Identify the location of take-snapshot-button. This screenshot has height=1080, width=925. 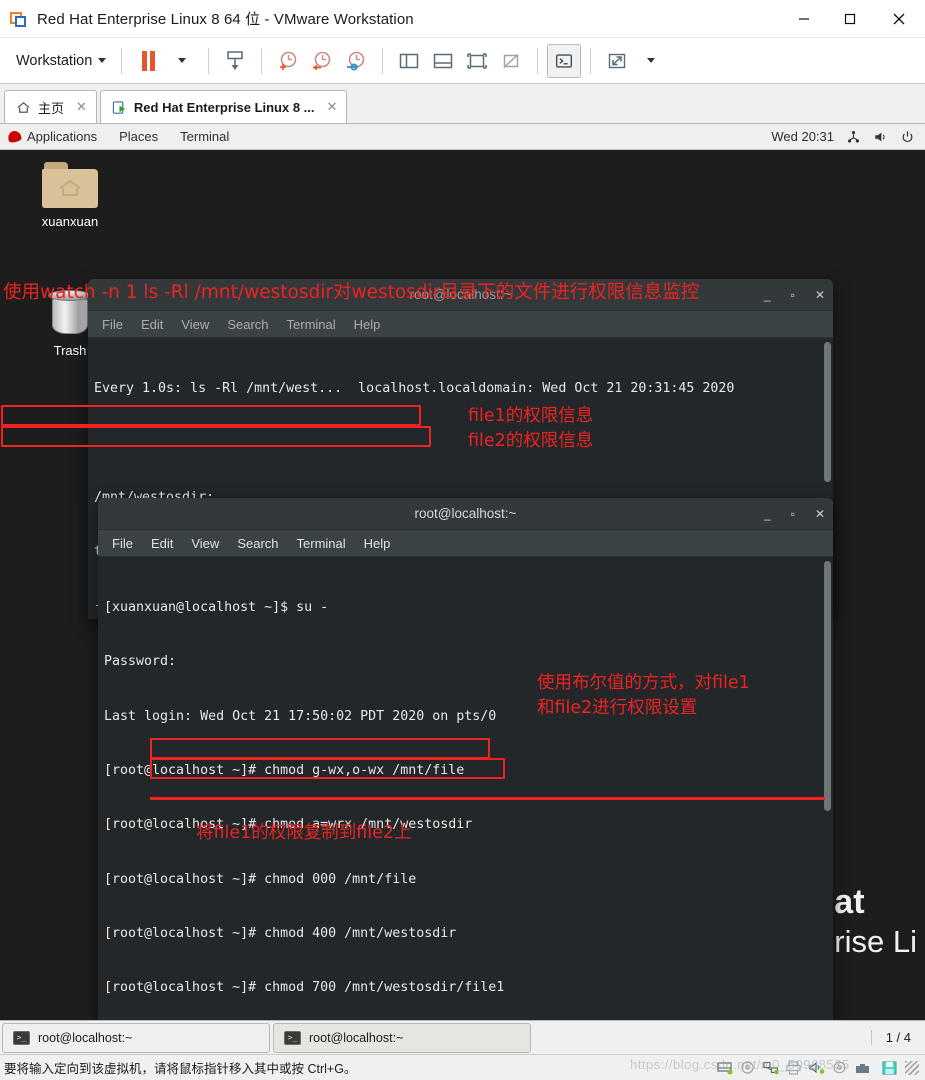
(235, 61).